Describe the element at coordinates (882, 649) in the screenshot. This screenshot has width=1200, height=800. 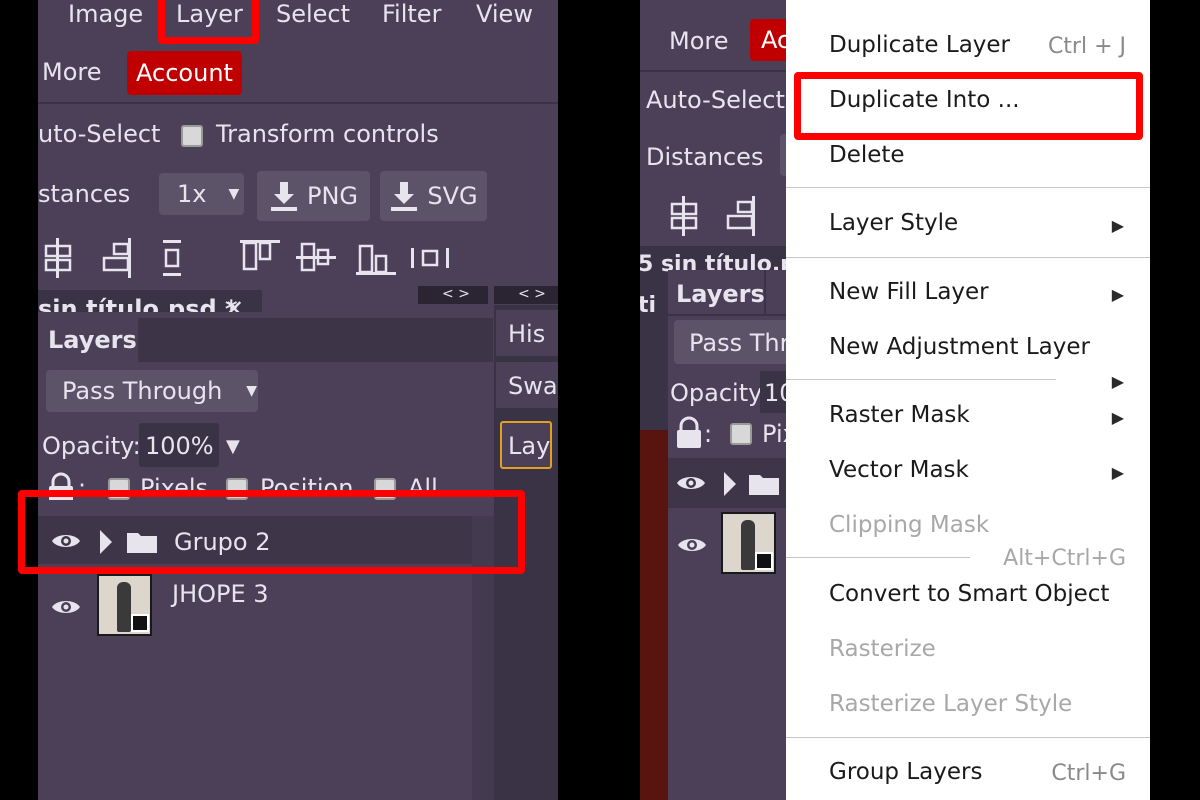
I see `menu-item-rasterize: Rasterize` at that location.